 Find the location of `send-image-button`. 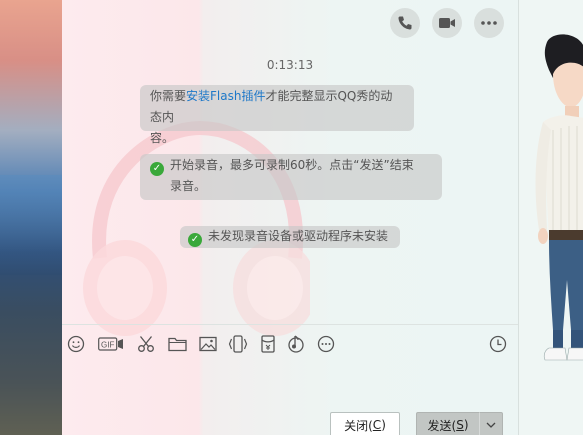

send-image-button is located at coordinates (208, 344).